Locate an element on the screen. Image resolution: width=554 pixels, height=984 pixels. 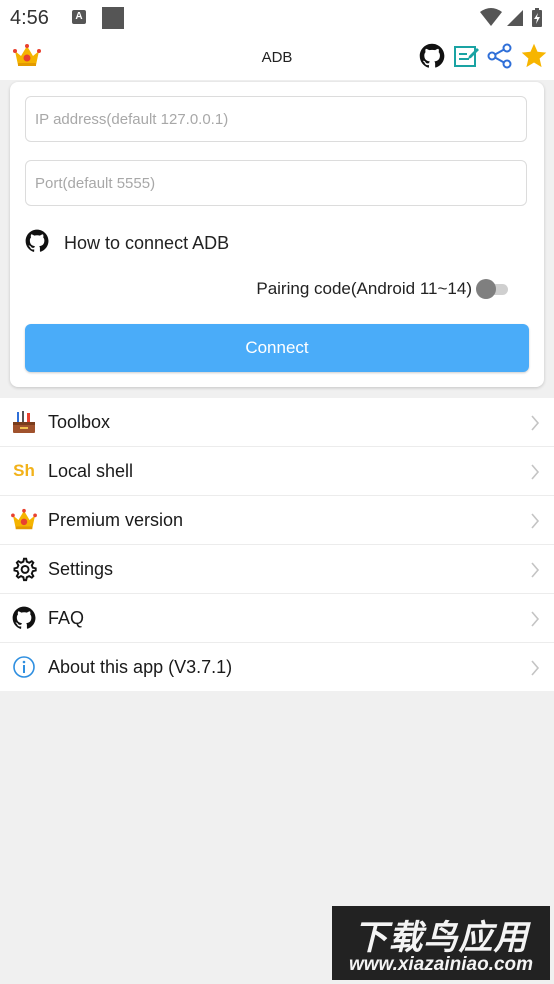
port-input is located at coordinates (276, 183).